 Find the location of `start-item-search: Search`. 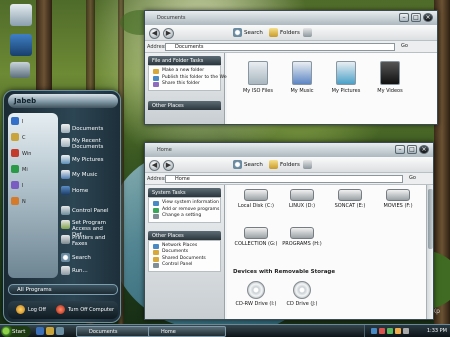

start-item-search: Search is located at coordinates (81, 258).